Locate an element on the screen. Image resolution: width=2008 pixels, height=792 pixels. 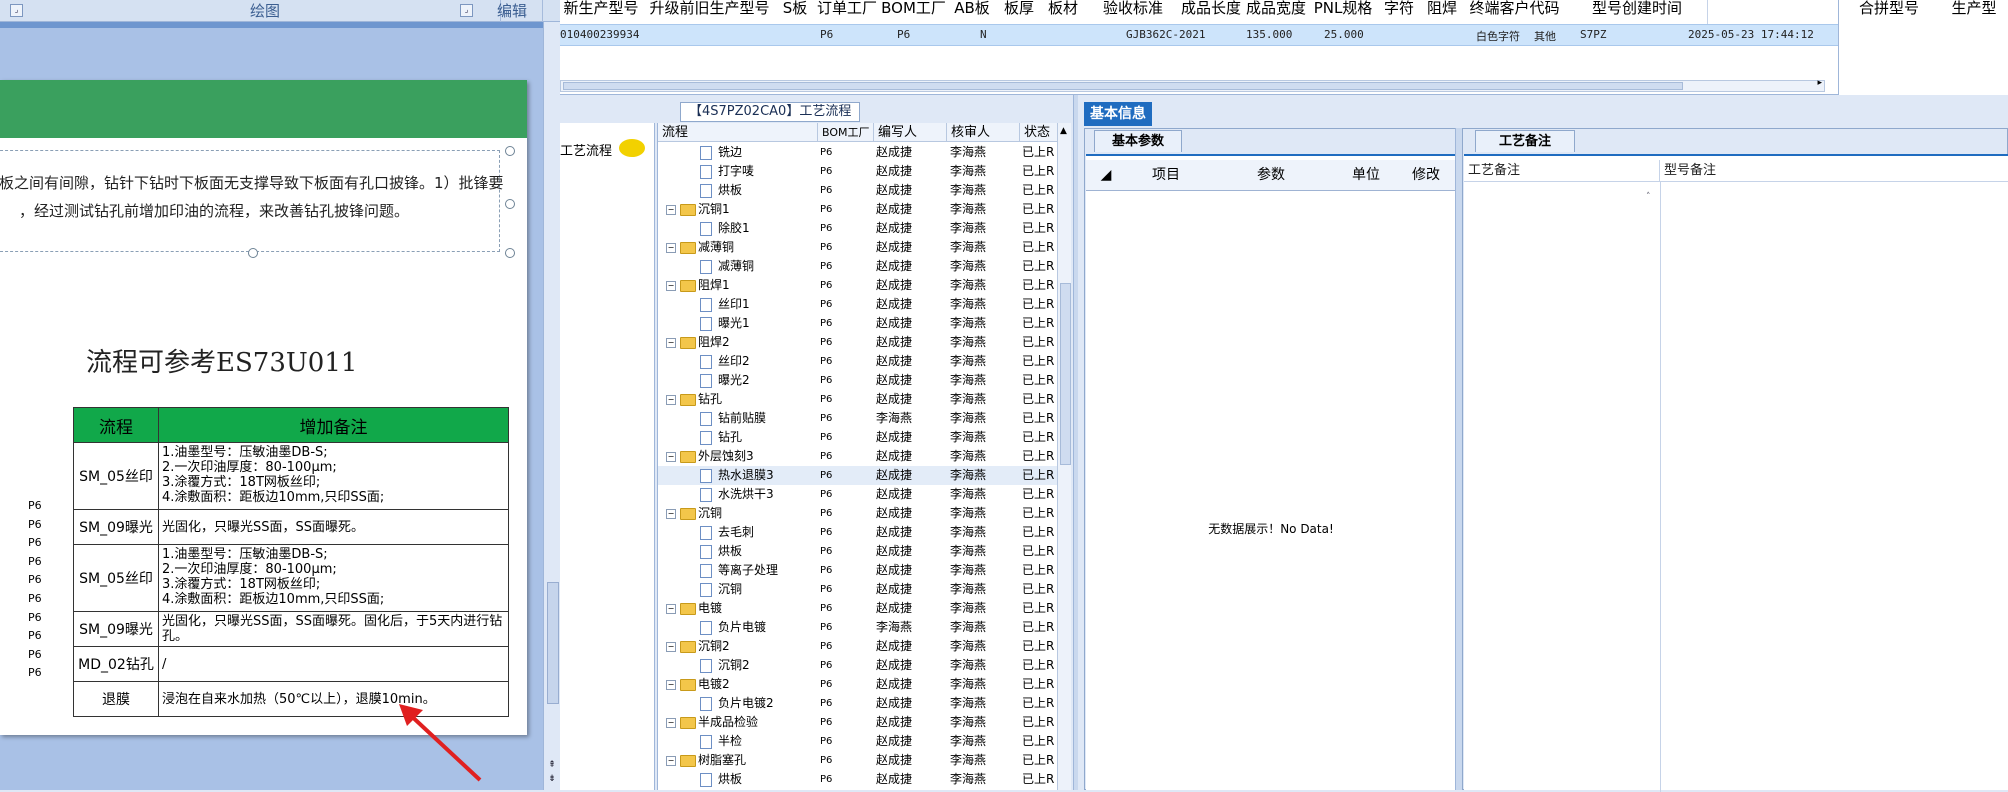
tree-header-reviewer: 核审人 is located at coordinates (983, 132).